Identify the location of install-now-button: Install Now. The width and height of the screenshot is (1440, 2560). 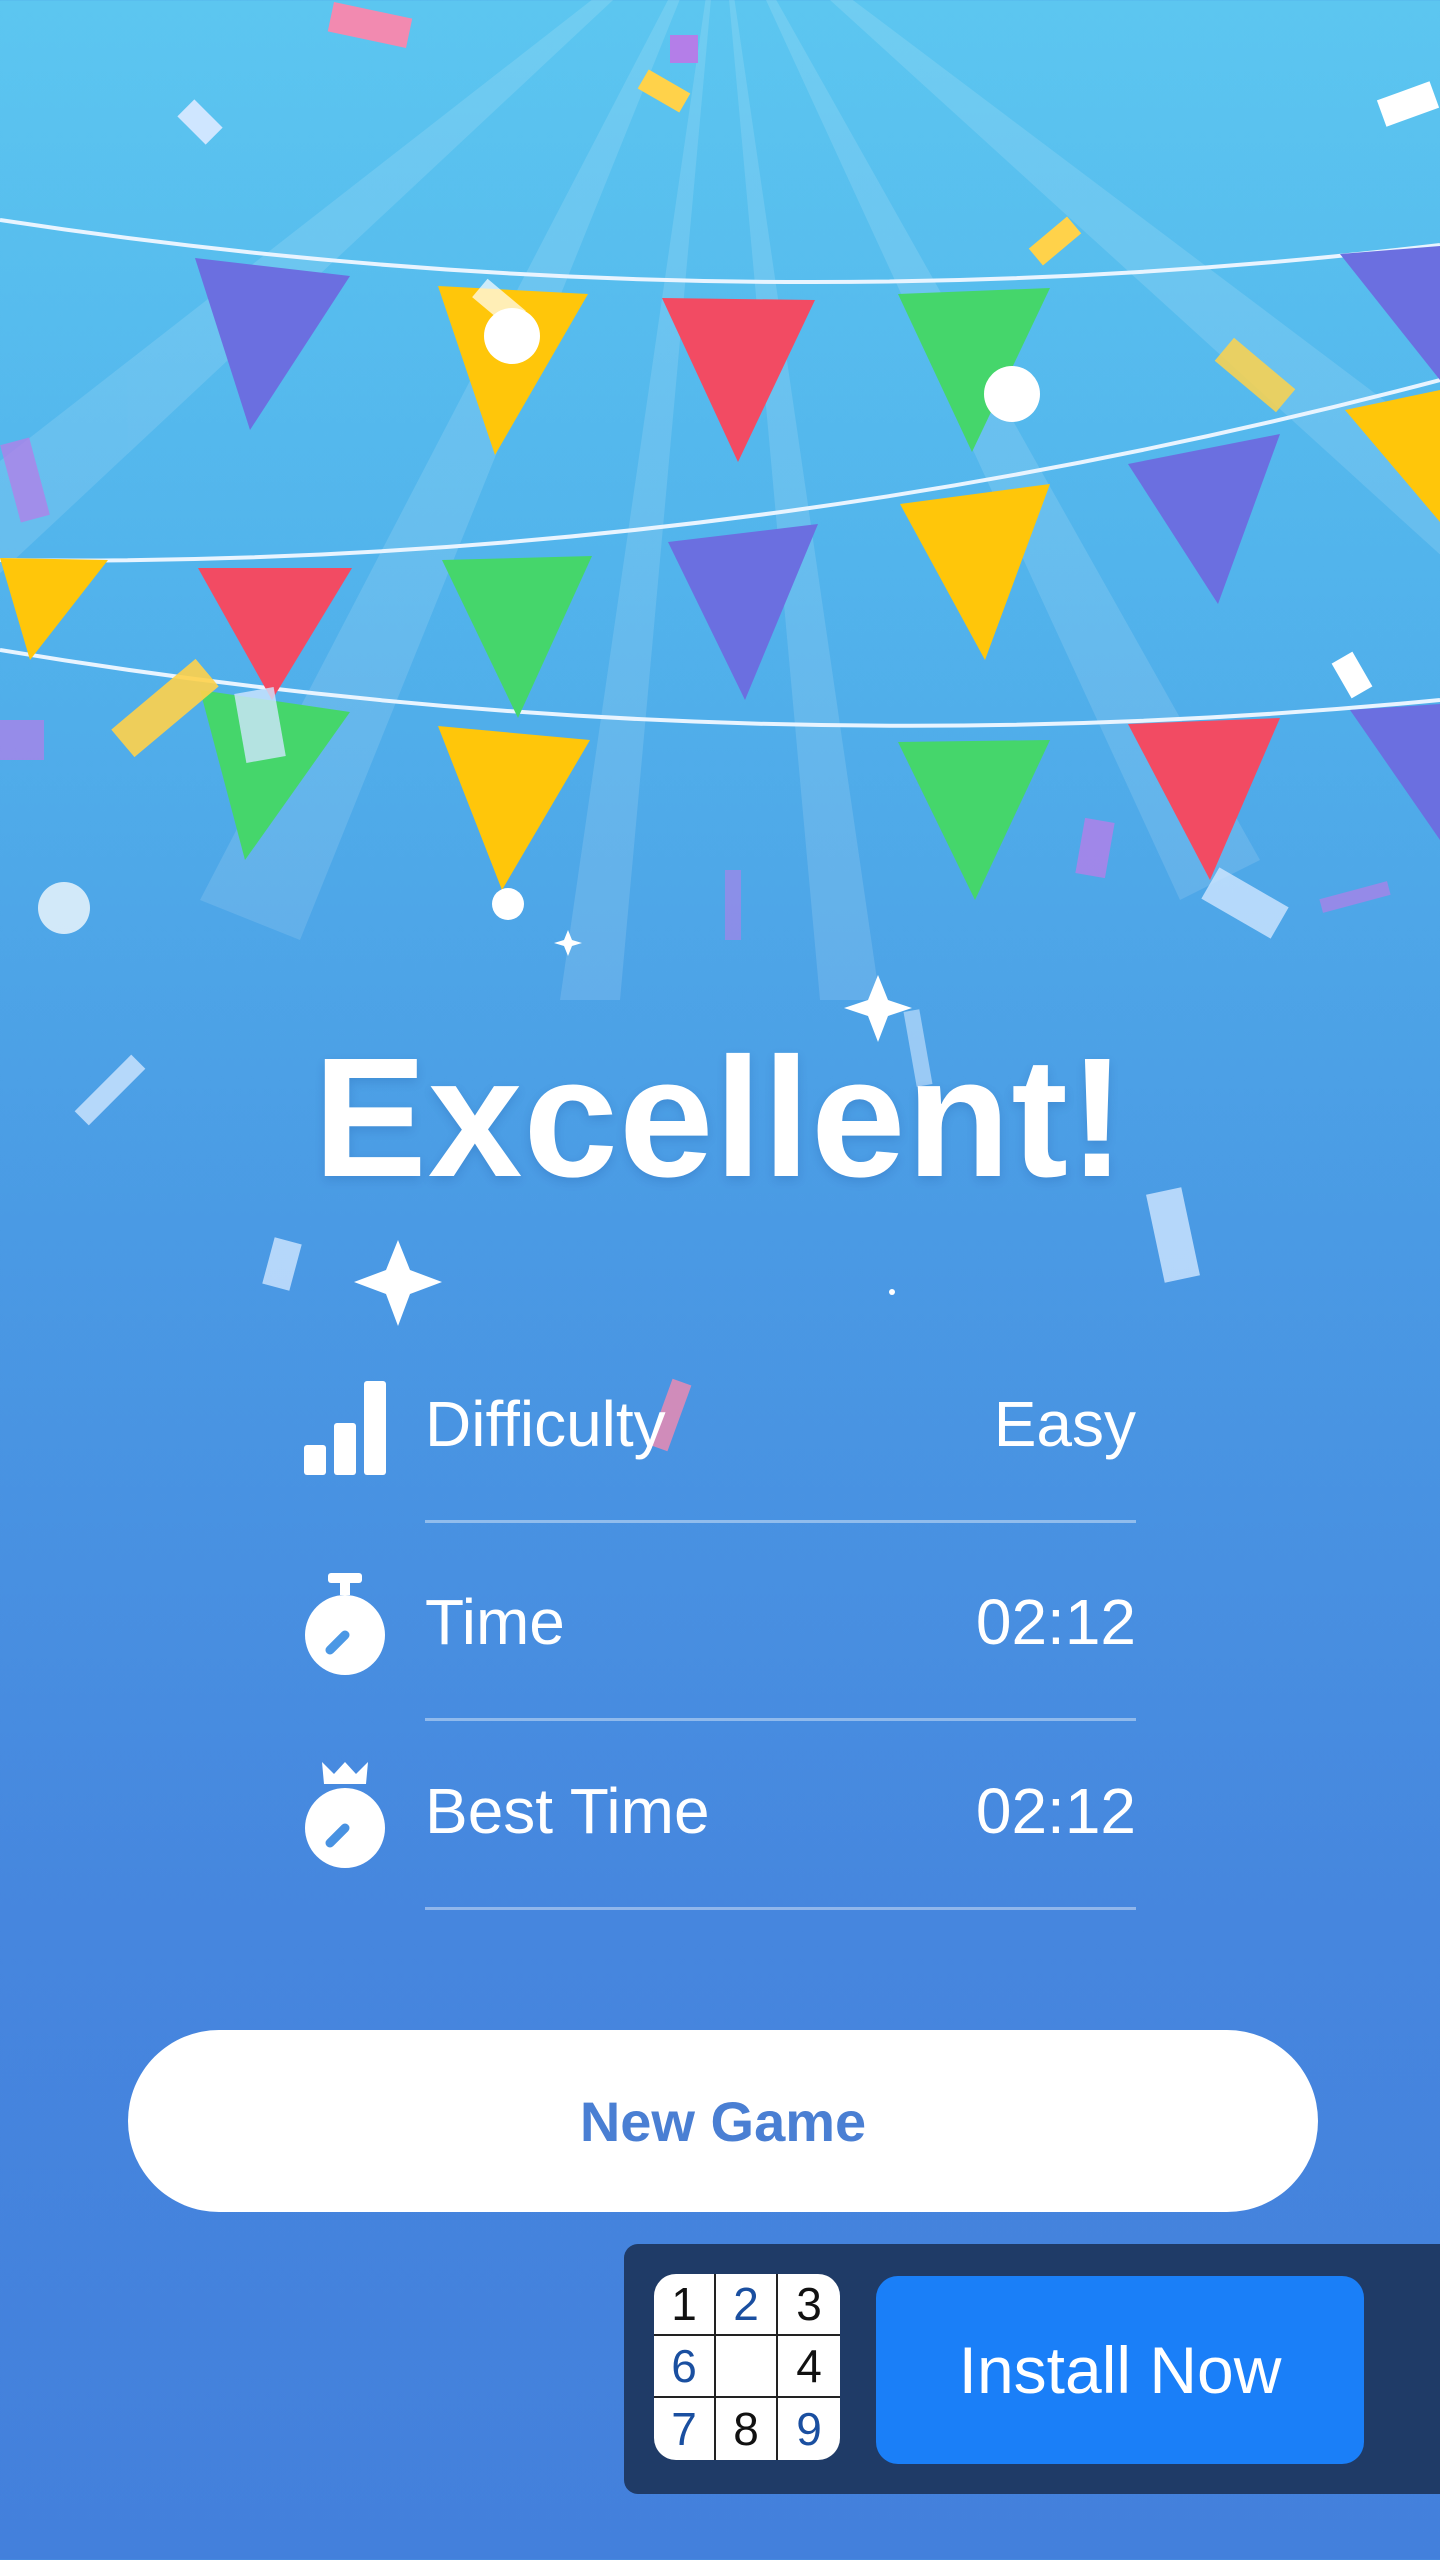
(1120, 2370).